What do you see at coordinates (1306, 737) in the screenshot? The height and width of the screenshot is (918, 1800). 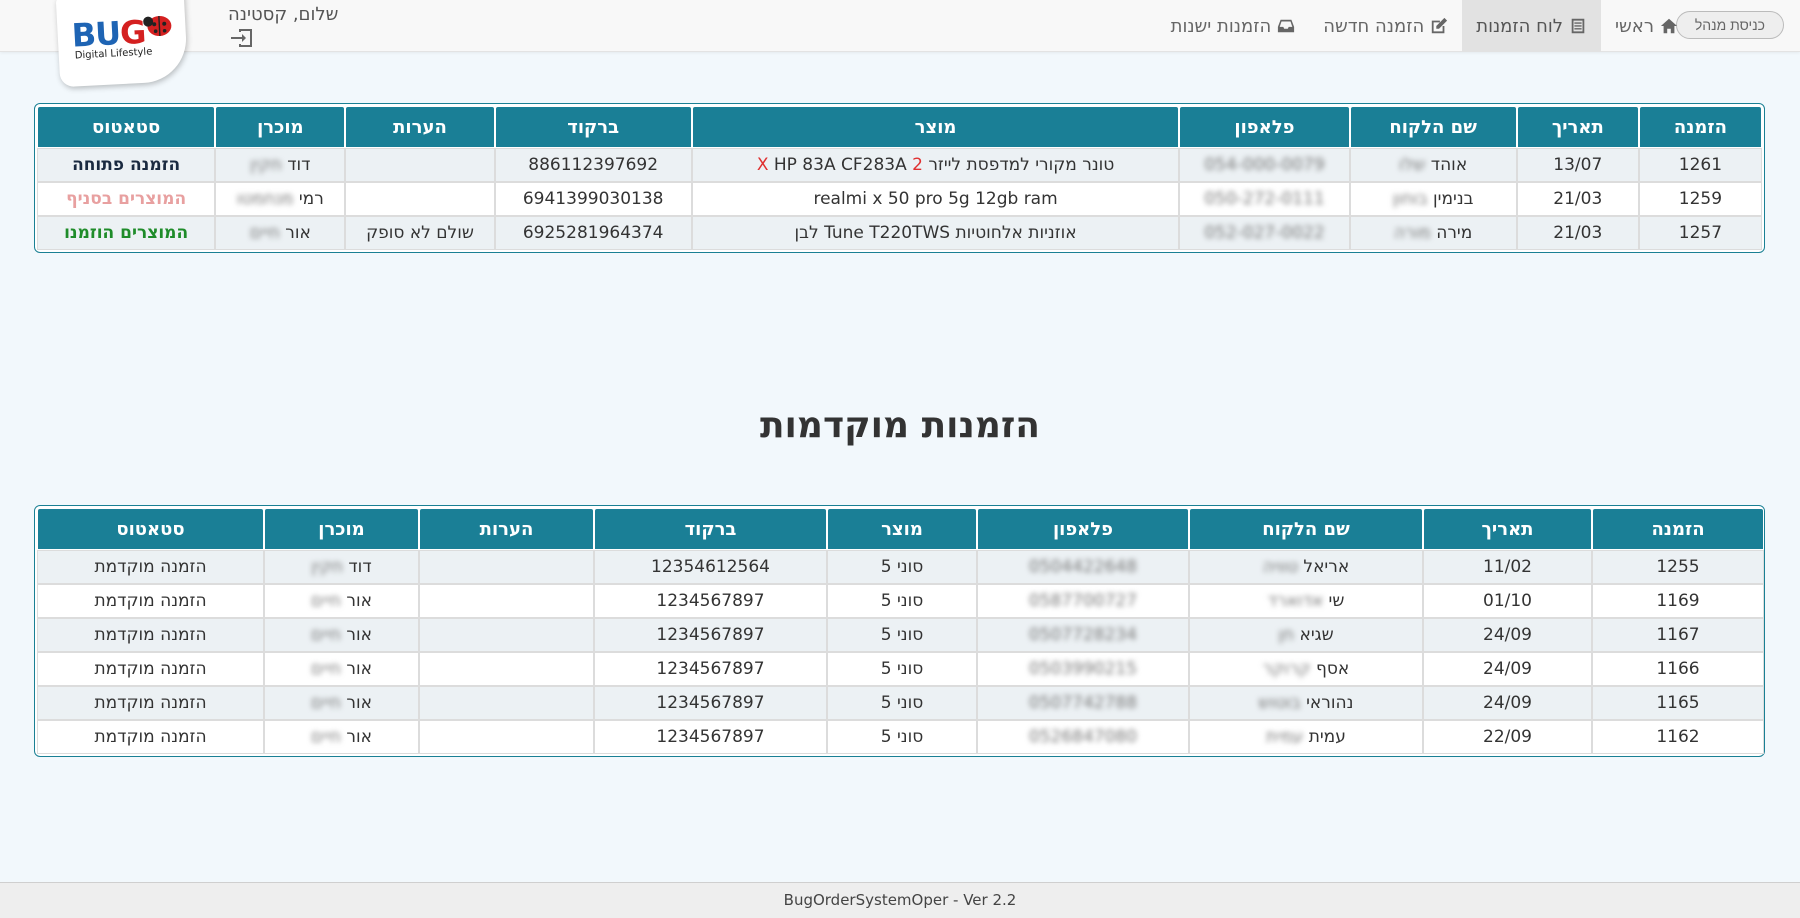 I see `customer-name: עמית עמית` at bounding box center [1306, 737].